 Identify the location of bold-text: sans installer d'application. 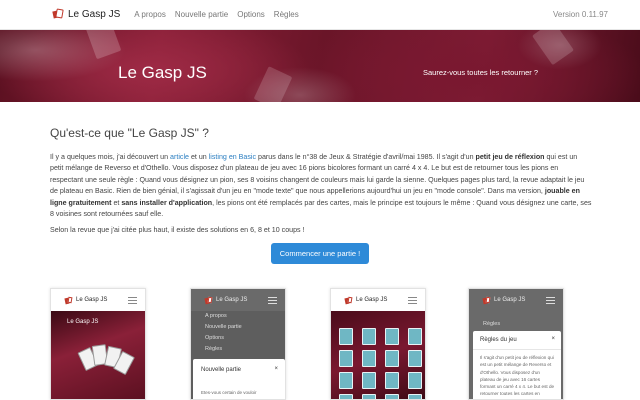
(167, 202).